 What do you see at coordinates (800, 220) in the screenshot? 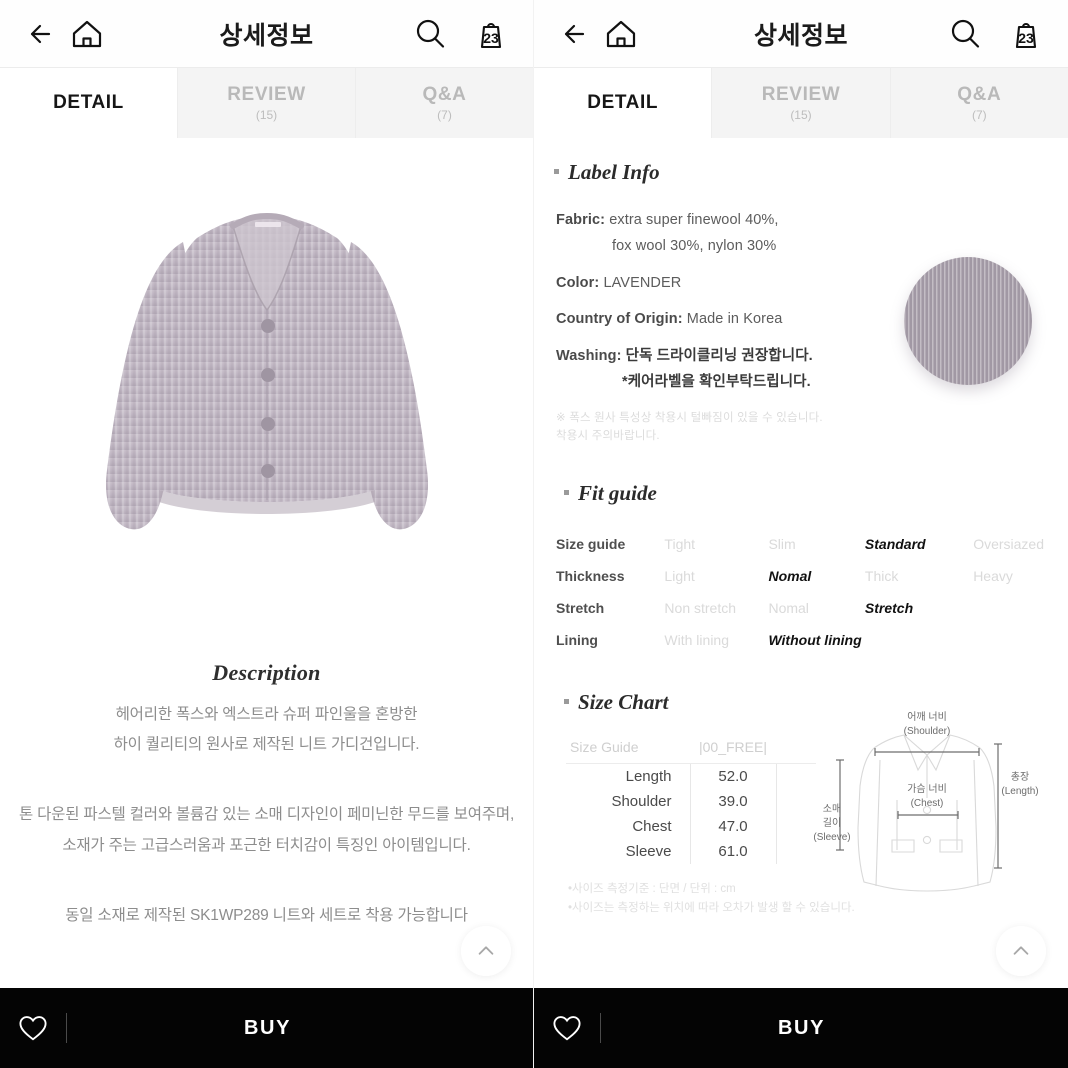
I see `fabric-row: Fabric: extra super finewool 40%,` at bounding box center [800, 220].